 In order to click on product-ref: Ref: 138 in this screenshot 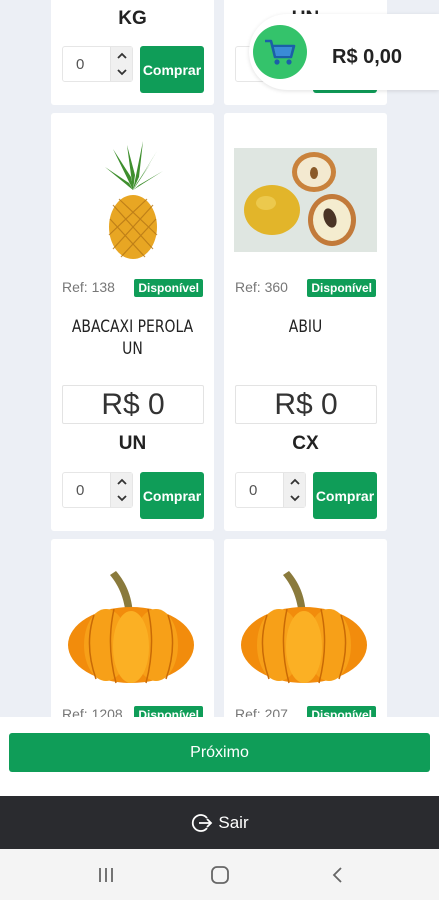, I will do `click(88, 287)`.